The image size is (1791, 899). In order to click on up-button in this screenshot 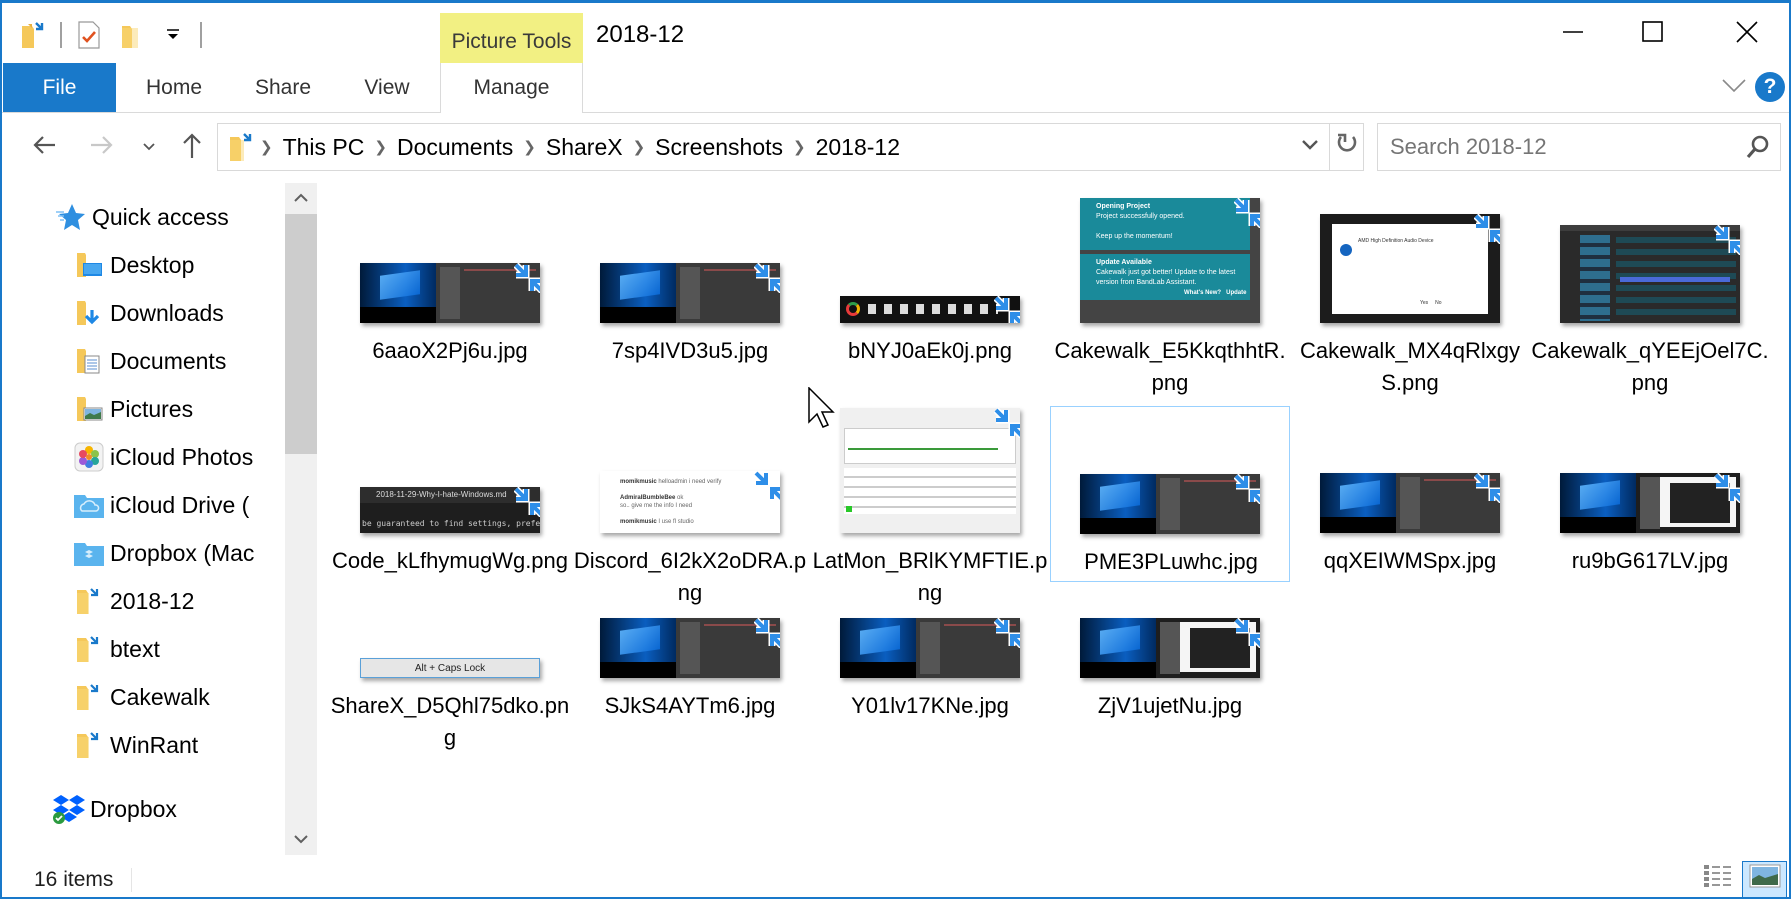, I will do `click(192, 147)`.